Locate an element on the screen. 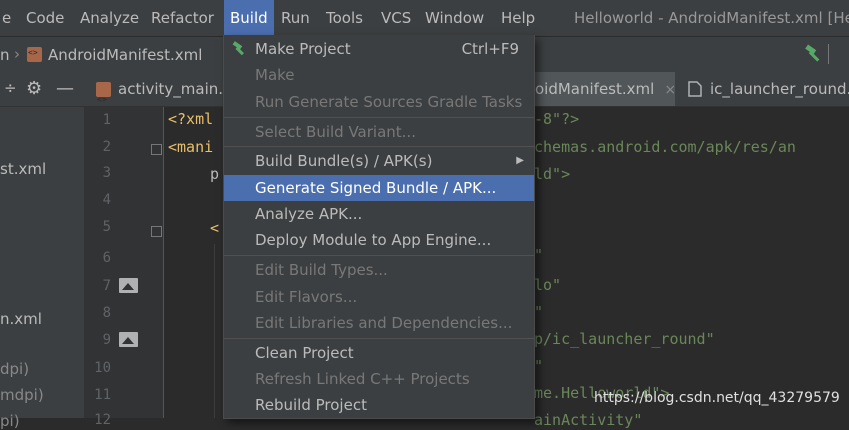  menu-item-label: Rebuild Project is located at coordinates (311, 405).